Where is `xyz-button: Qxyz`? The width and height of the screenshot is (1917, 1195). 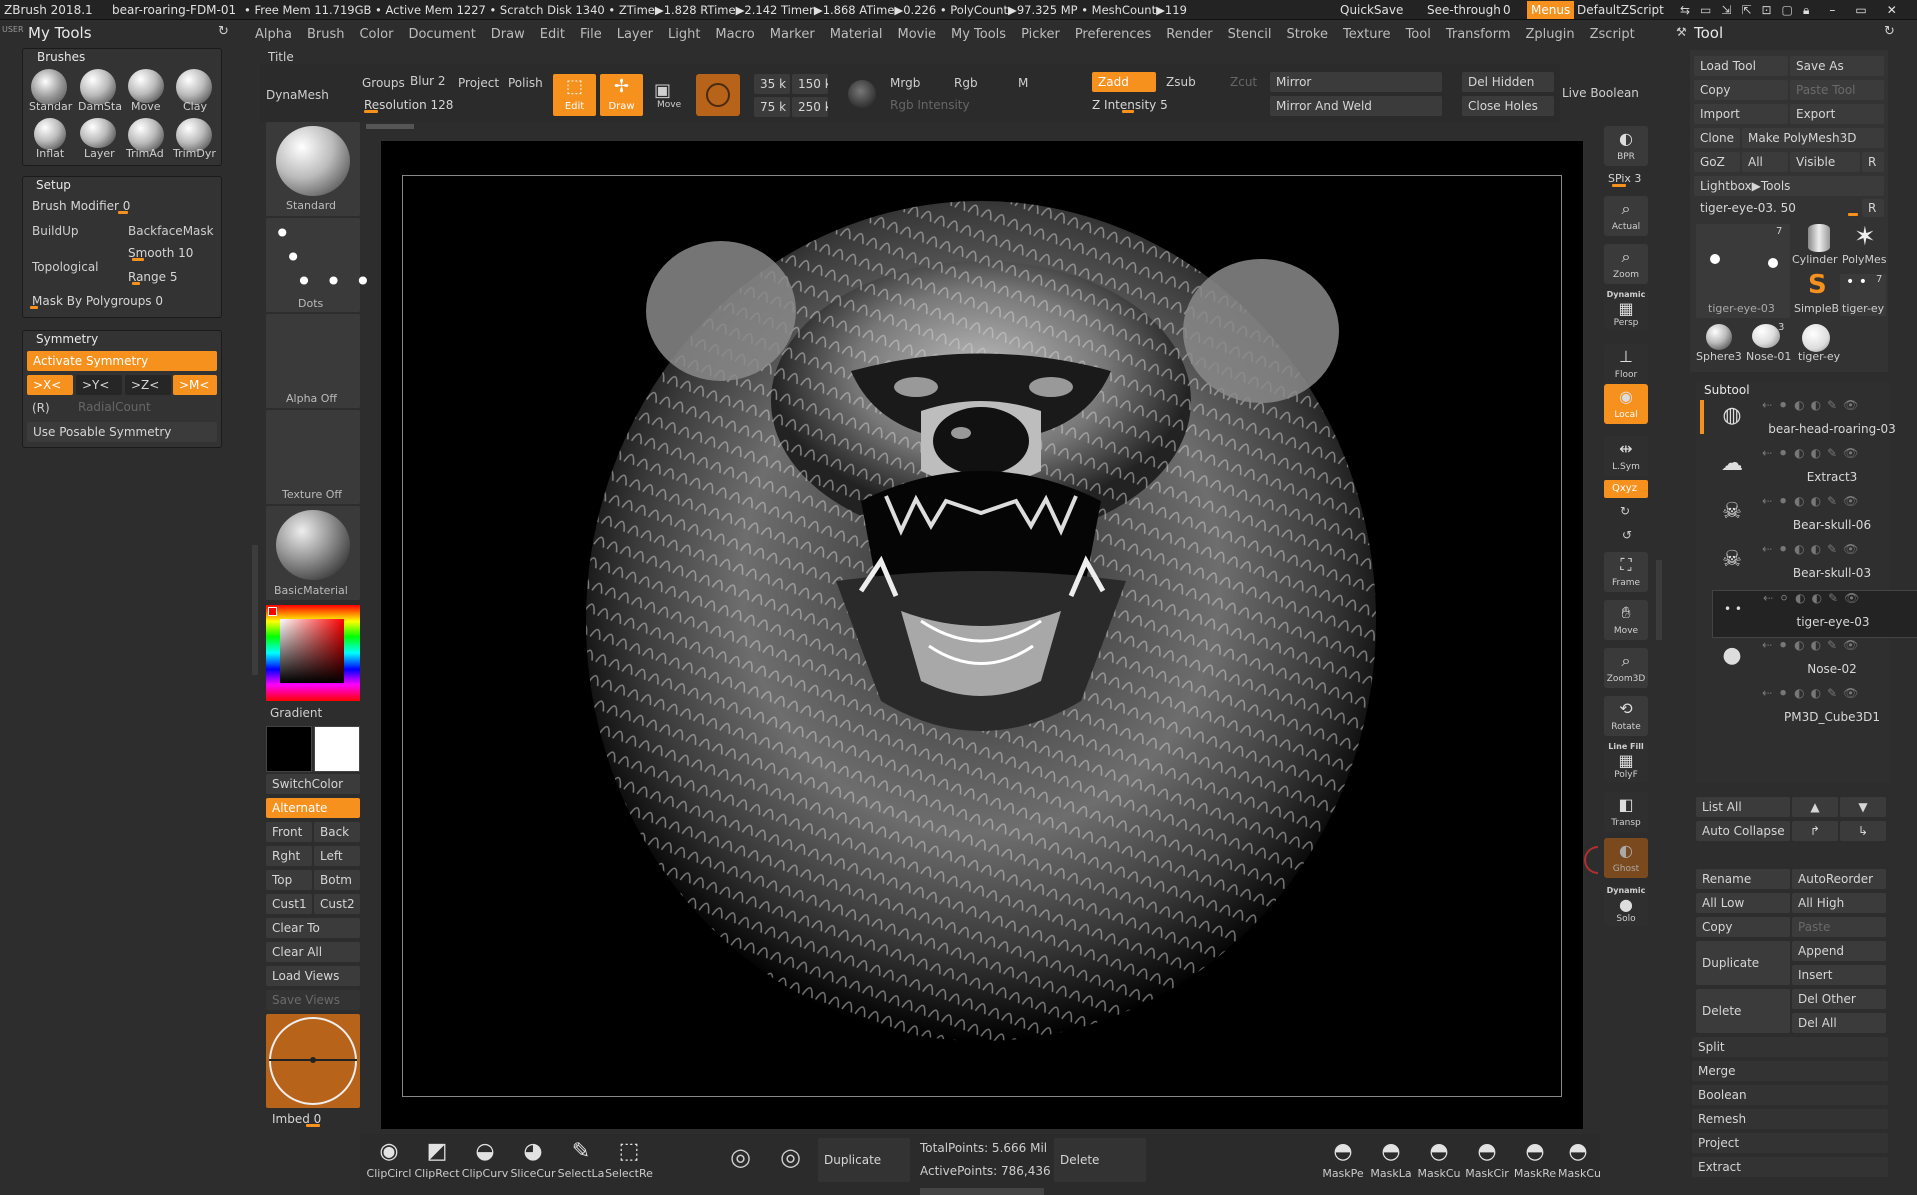 xyz-button: Qxyz is located at coordinates (1626, 489).